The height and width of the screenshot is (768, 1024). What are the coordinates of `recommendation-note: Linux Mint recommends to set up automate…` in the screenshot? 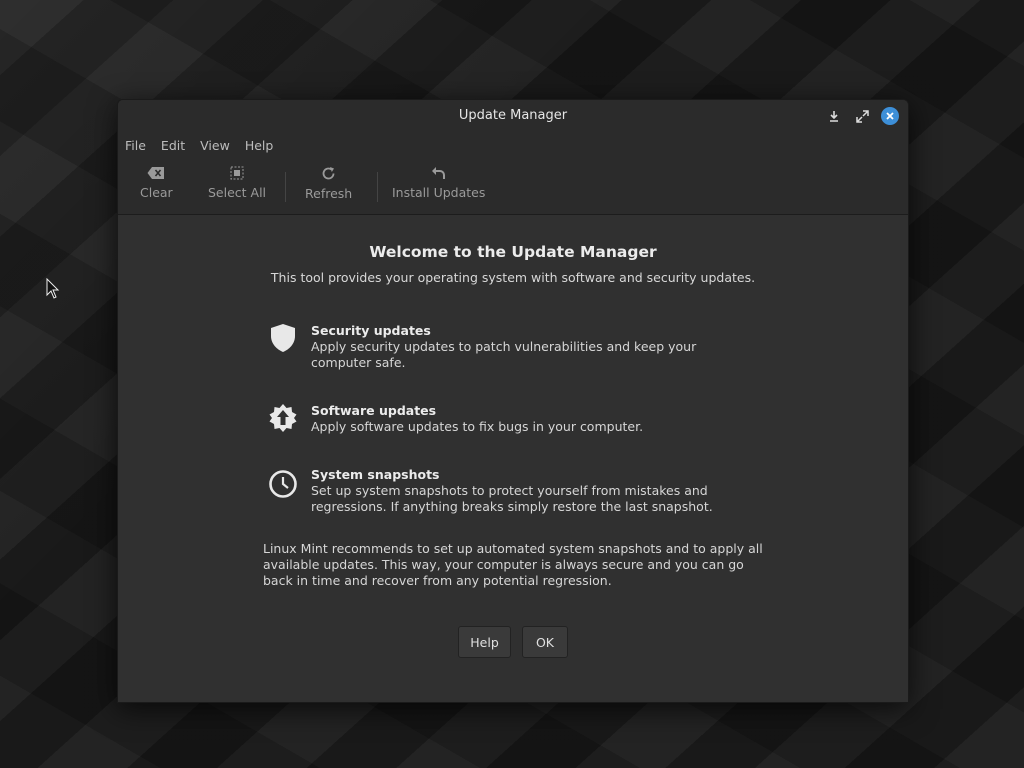 It's located at (513, 564).